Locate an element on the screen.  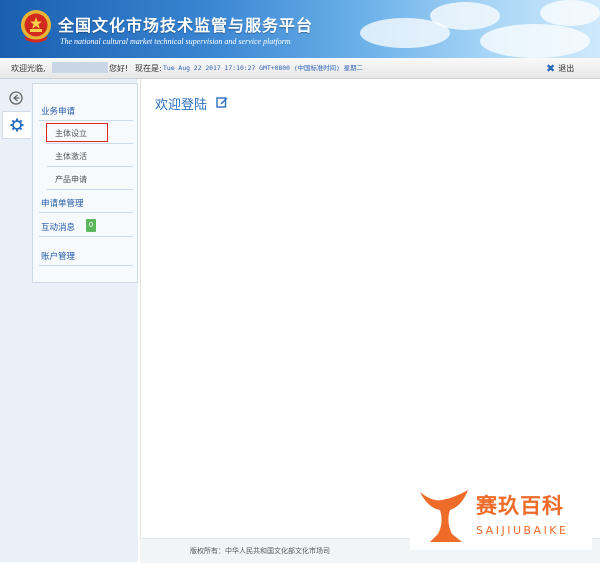
settings-tab-button is located at coordinates (16, 125).